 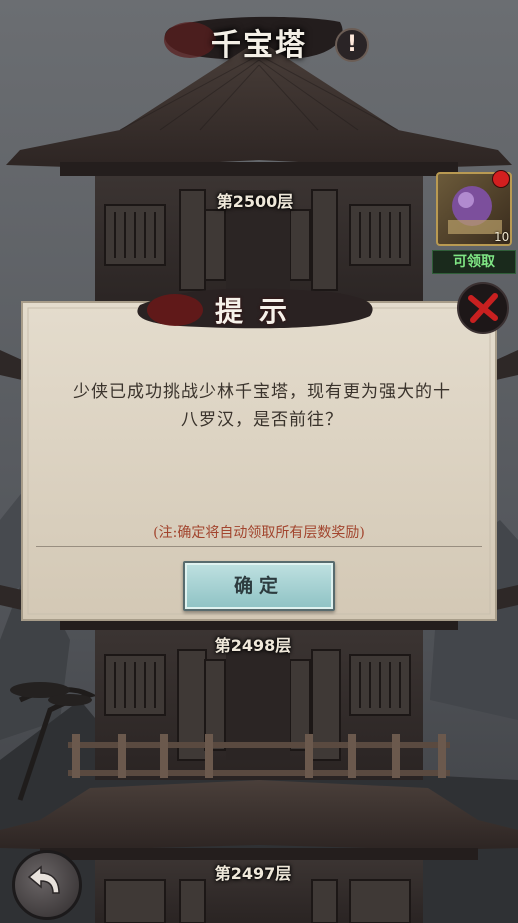 I want to click on reward-count: 10, so click(x=502, y=237).